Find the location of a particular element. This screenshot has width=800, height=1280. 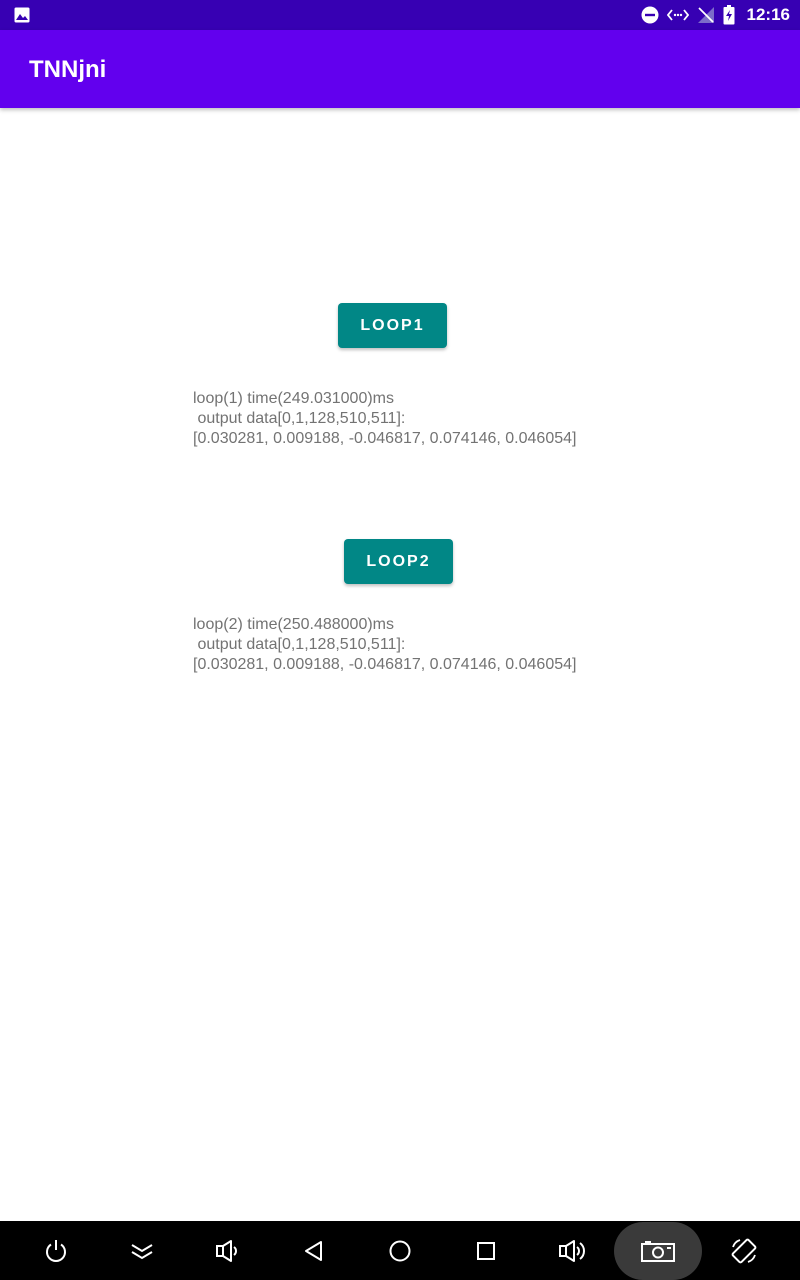

home-icon is located at coordinates (400, 1250).